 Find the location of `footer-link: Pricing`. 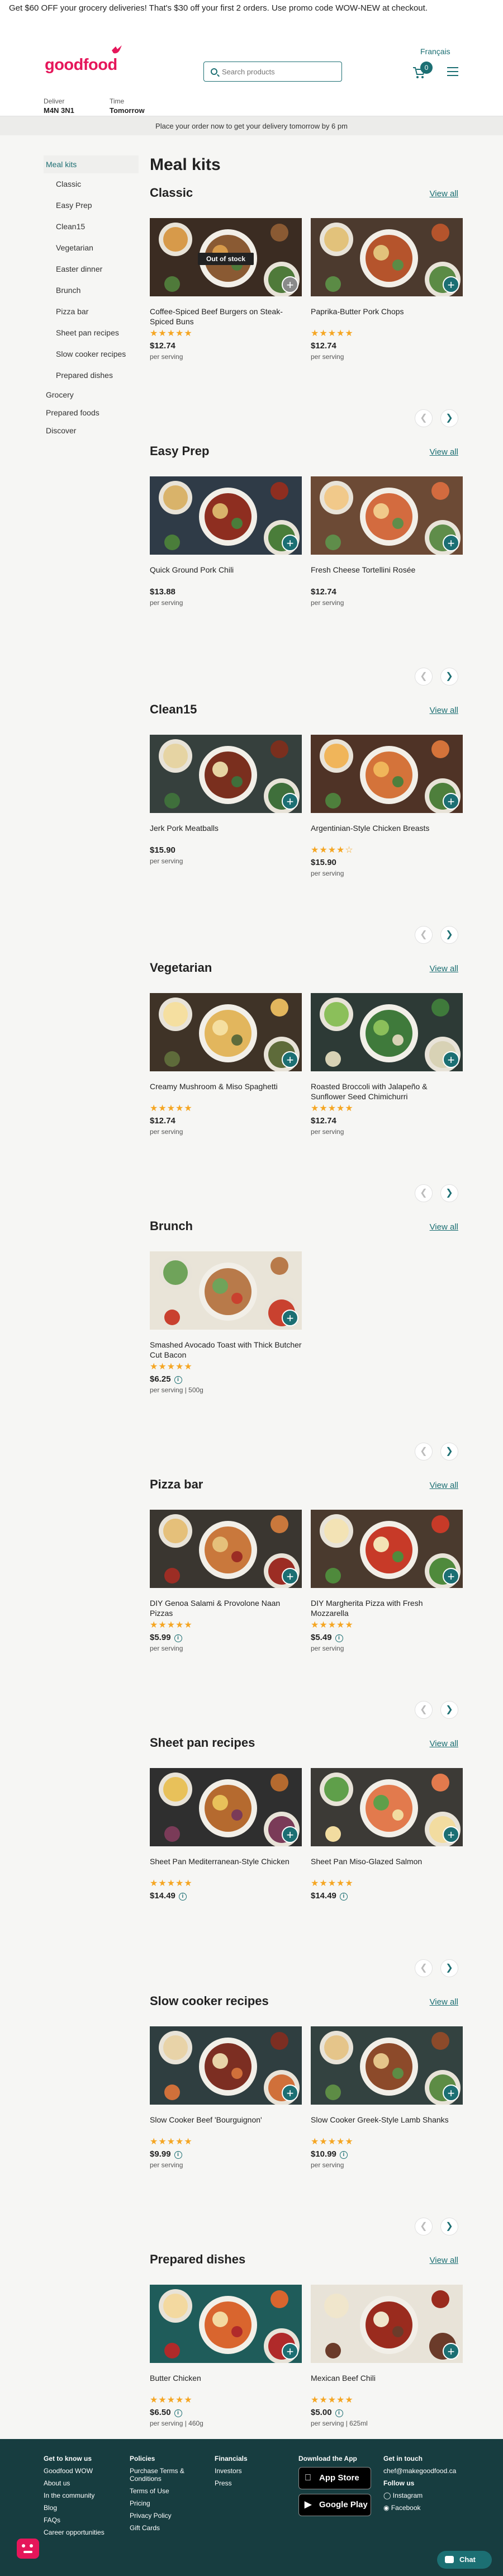

footer-link: Pricing is located at coordinates (166, 2503).